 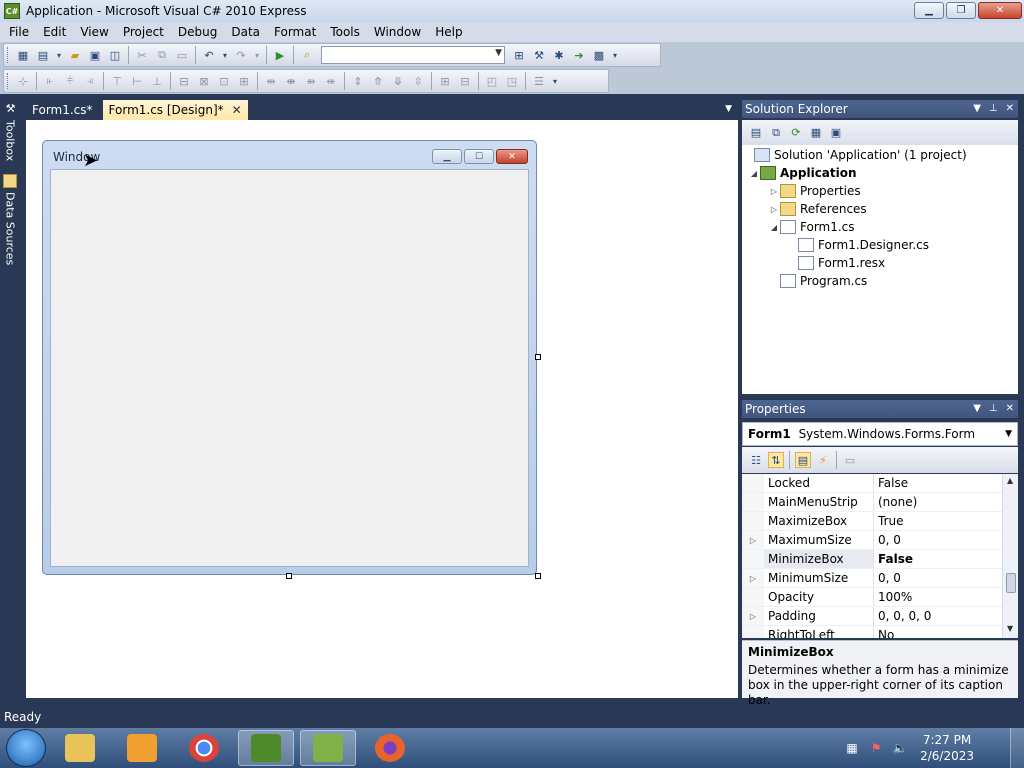 What do you see at coordinates (397, 32) in the screenshot?
I see `menu-window: Window` at bounding box center [397, 32].